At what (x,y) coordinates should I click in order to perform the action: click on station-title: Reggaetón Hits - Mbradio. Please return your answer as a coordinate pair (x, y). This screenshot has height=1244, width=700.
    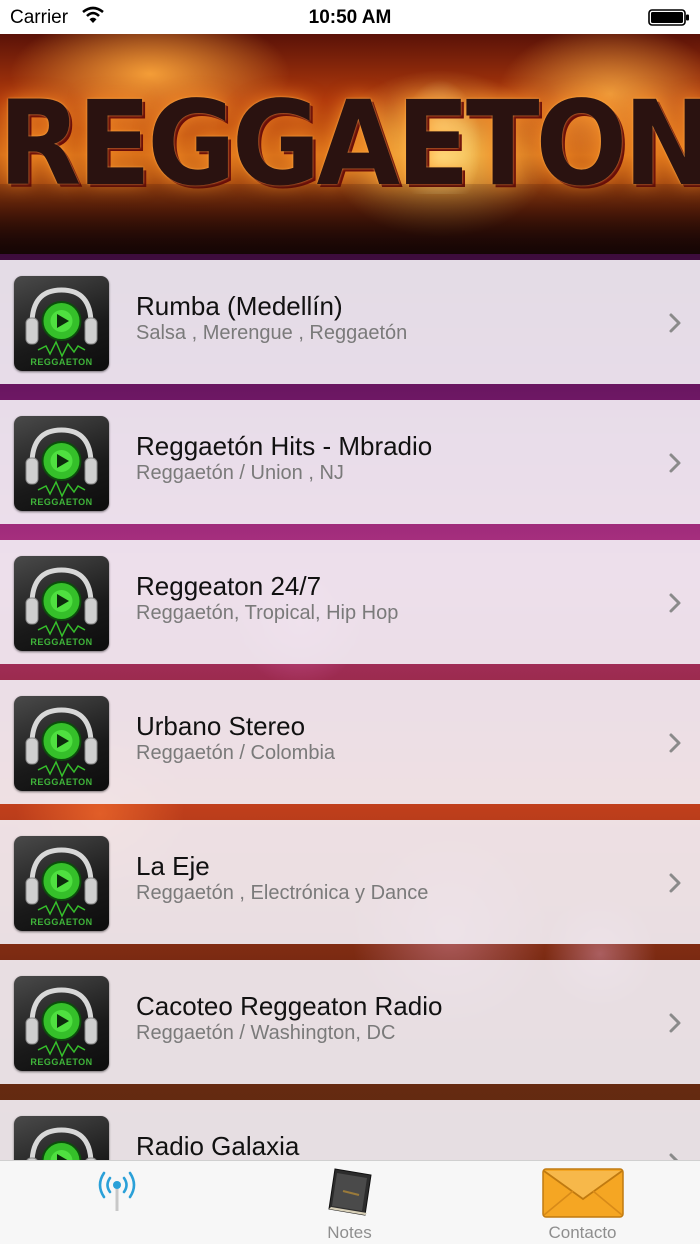
    Looking at the image, I should click on (284, 446).